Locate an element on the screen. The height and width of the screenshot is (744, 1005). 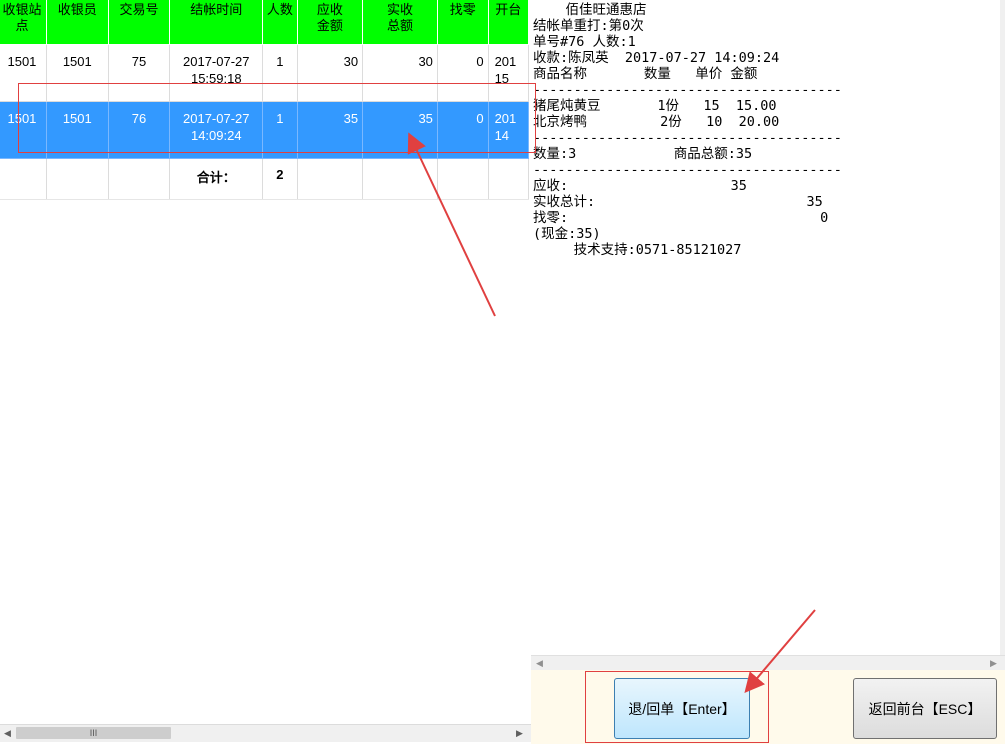
col-header-open-time: 开台 is located at coordinates (509, 22).